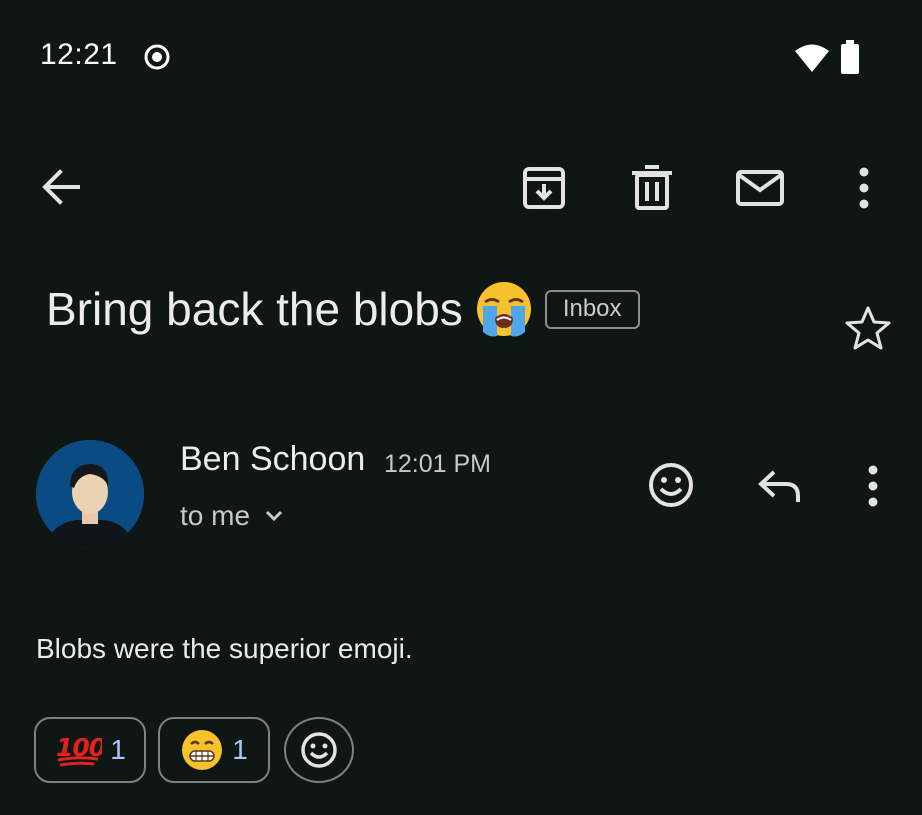 This screenshot has height=815, width=922. What do you see at coordinates (254, 309) in the screenshot?
I see `email-subject: Bring back the blobs` at bounding box center [254, 309].